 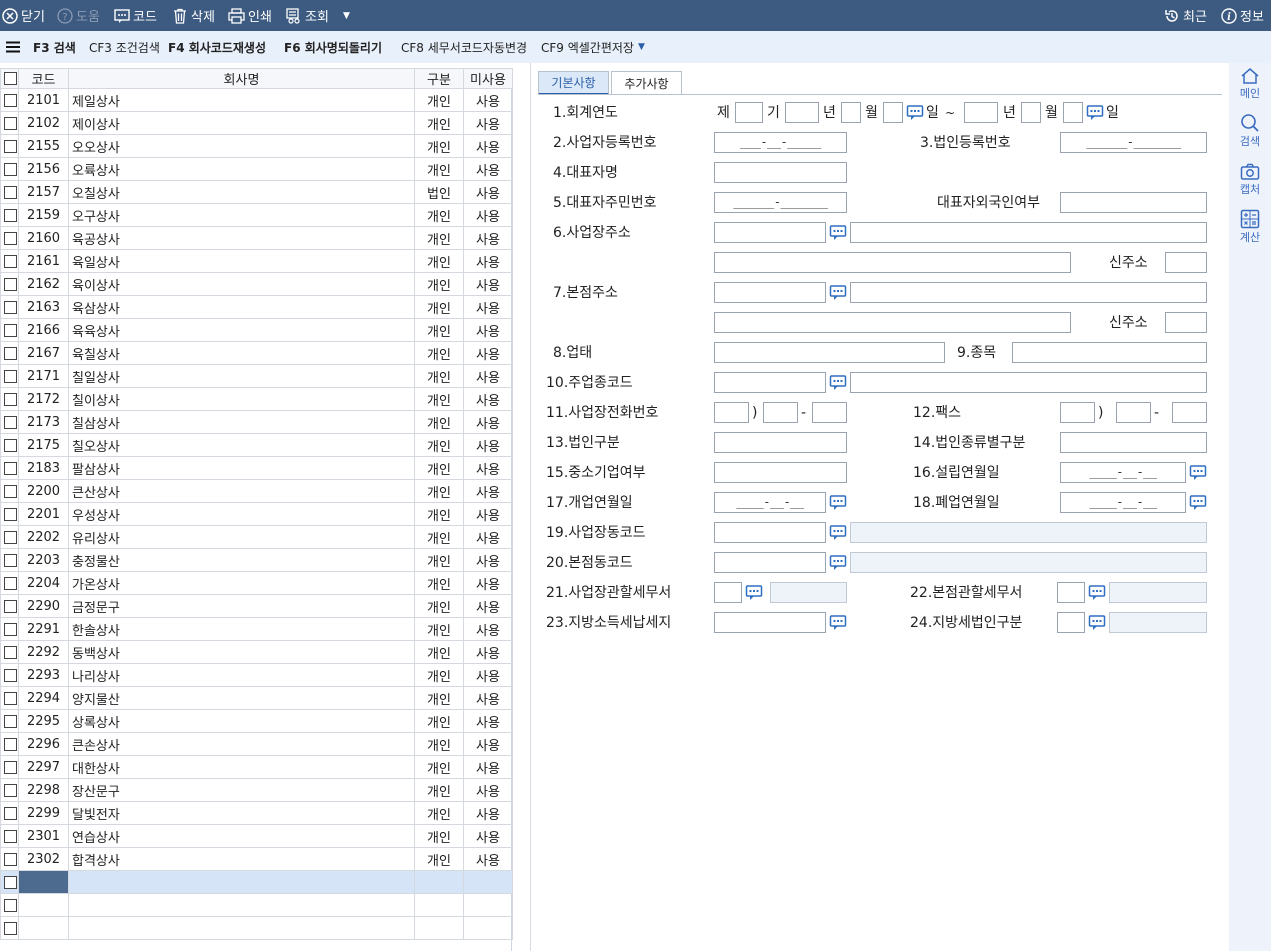 I want to click on fiscal-end-day-input, so click(x=1073, y=112).